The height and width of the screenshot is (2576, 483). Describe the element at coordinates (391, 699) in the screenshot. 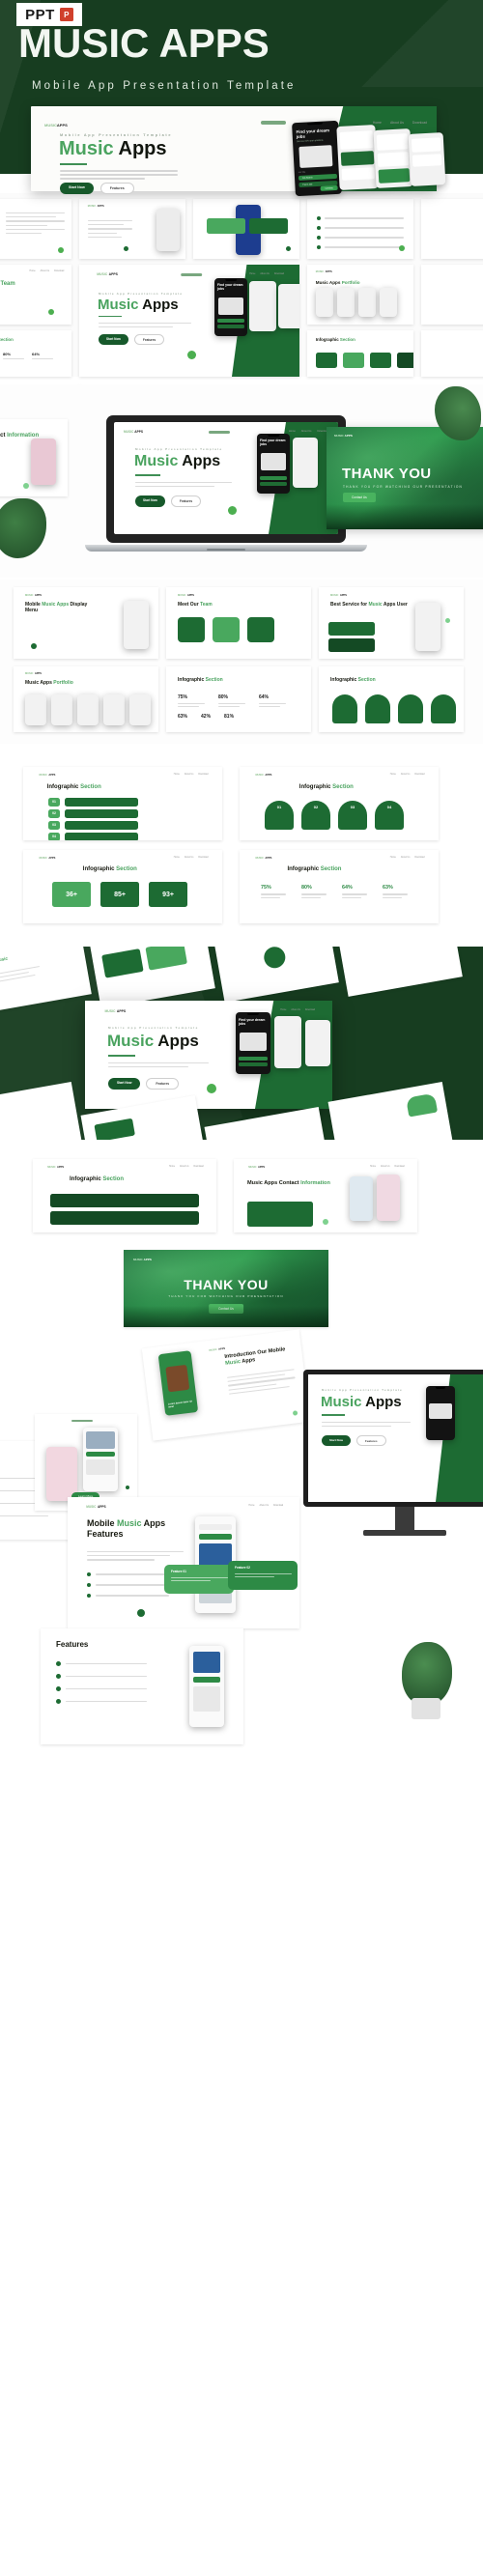

I see `slide-thumb-infographic-badges: Infographic Section` at that location.